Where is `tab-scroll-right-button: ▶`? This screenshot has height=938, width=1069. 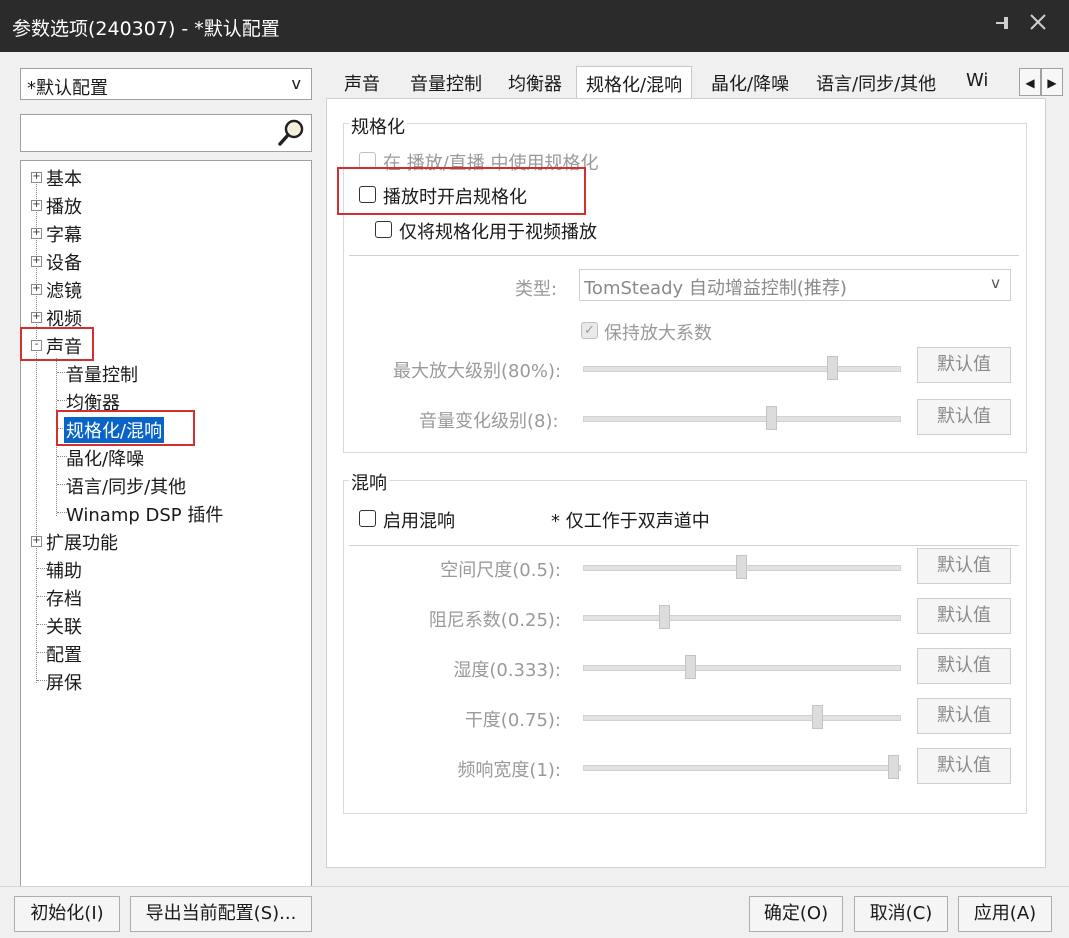
tab-scroll-right-button: ▶ is located at coordinates (1052, 82).